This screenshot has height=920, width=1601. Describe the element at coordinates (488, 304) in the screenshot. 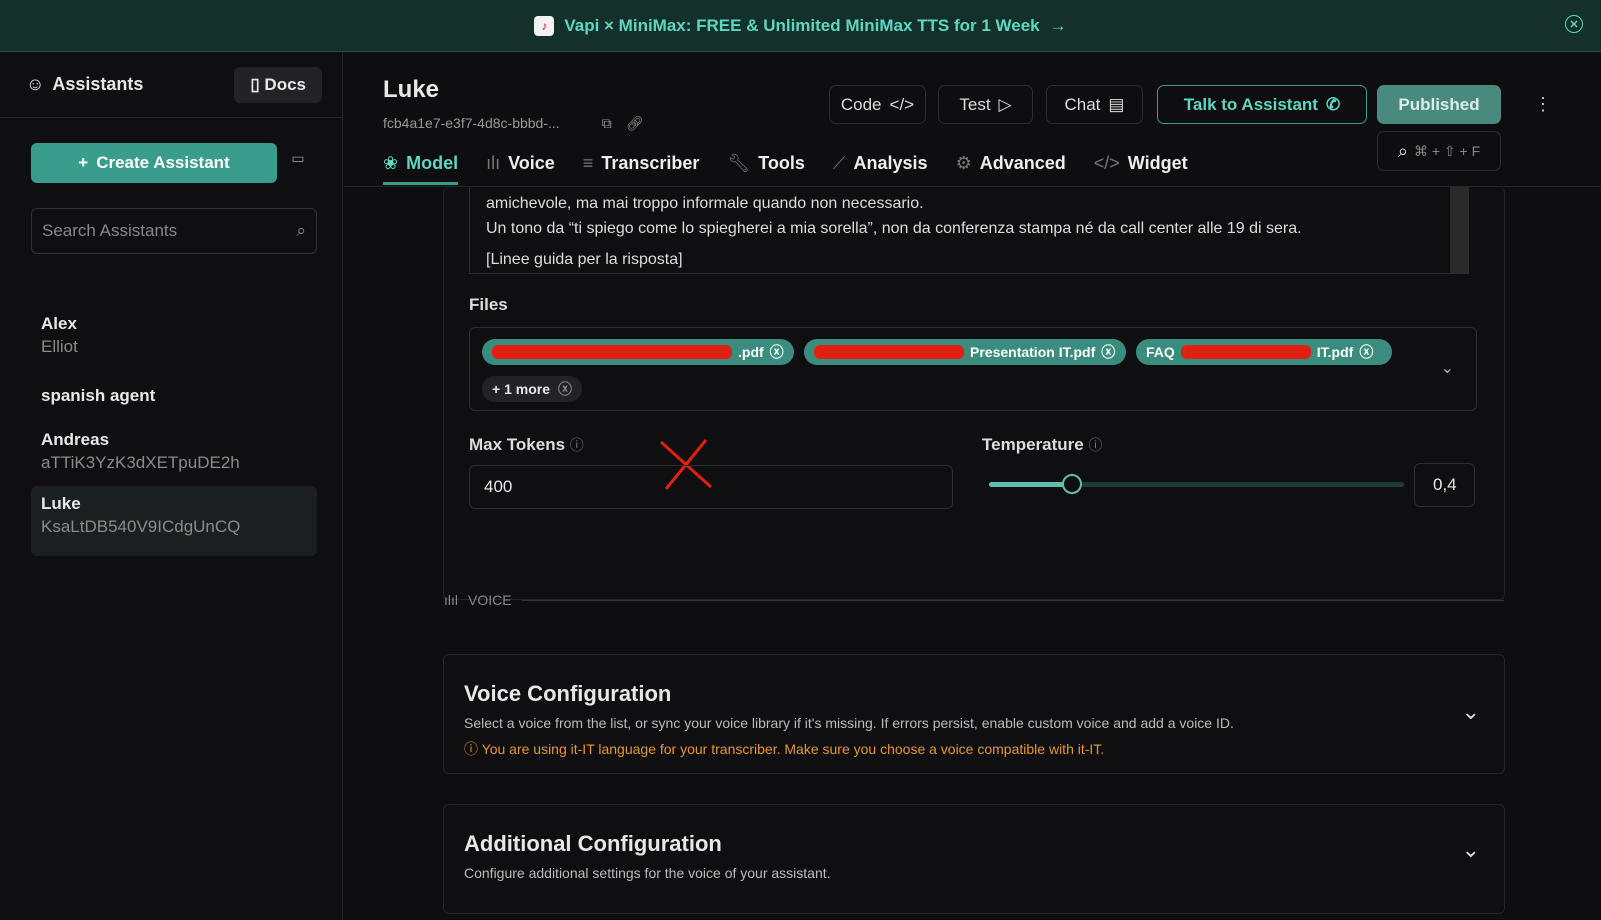

I see `files-label: Files` at that location.